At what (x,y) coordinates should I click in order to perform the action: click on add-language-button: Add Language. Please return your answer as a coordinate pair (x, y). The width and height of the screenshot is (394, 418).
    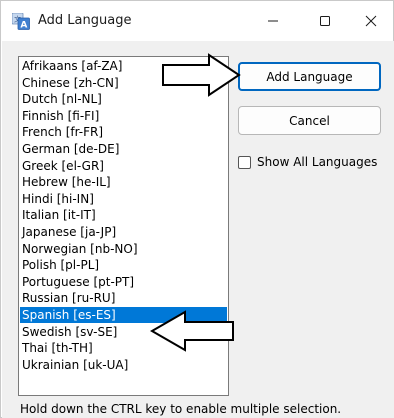
    Looking at the image, I should click on (309, 76).